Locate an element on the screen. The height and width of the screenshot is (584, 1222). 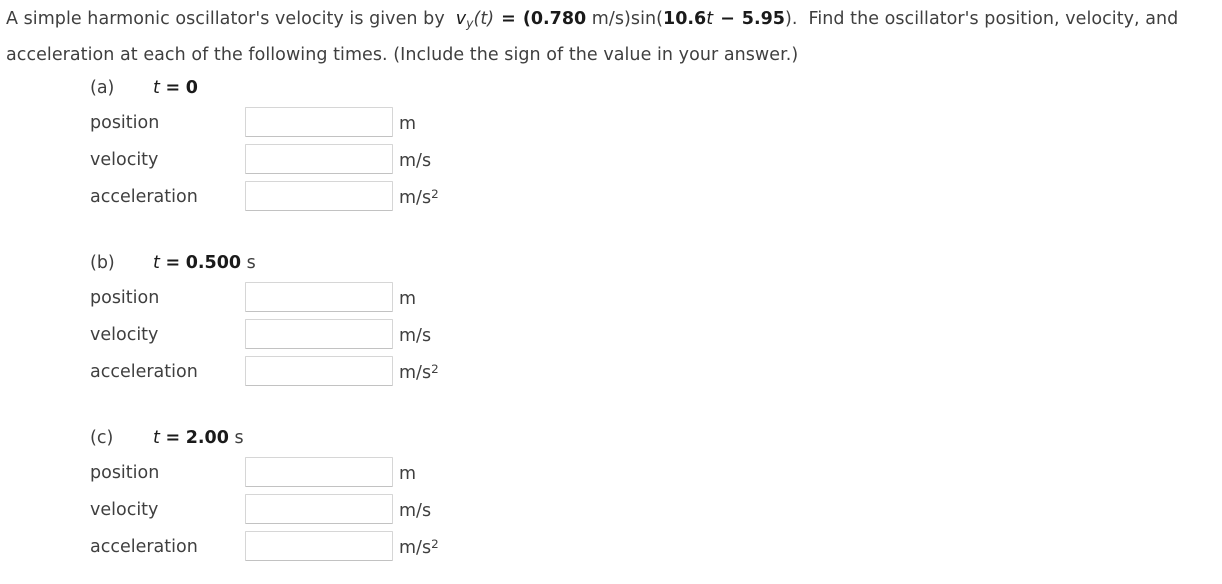
part-b-velocity-label: velocity is located at coordinates (124, 335).